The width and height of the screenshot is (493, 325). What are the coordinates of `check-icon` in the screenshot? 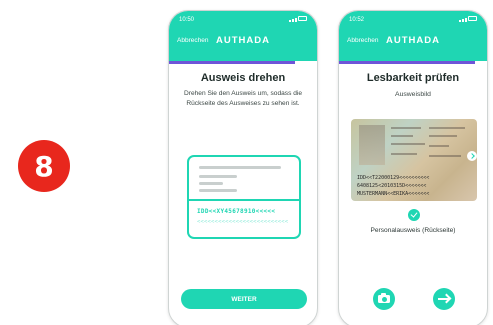 It's located at (414, 215).